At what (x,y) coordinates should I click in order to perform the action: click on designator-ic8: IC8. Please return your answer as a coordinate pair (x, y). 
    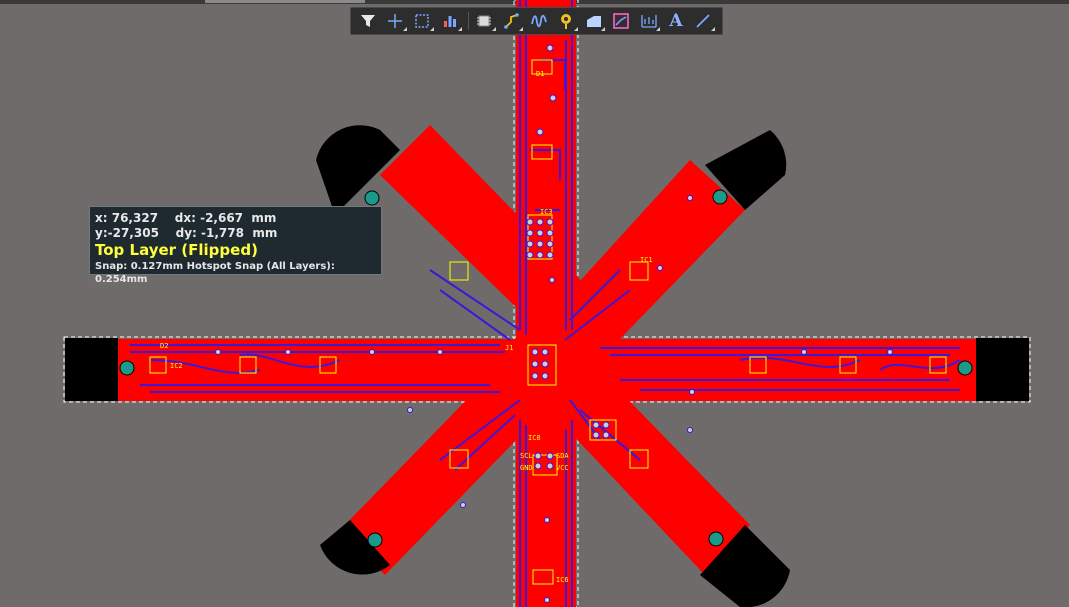
    Looking at the image, I should click on (534, 438).